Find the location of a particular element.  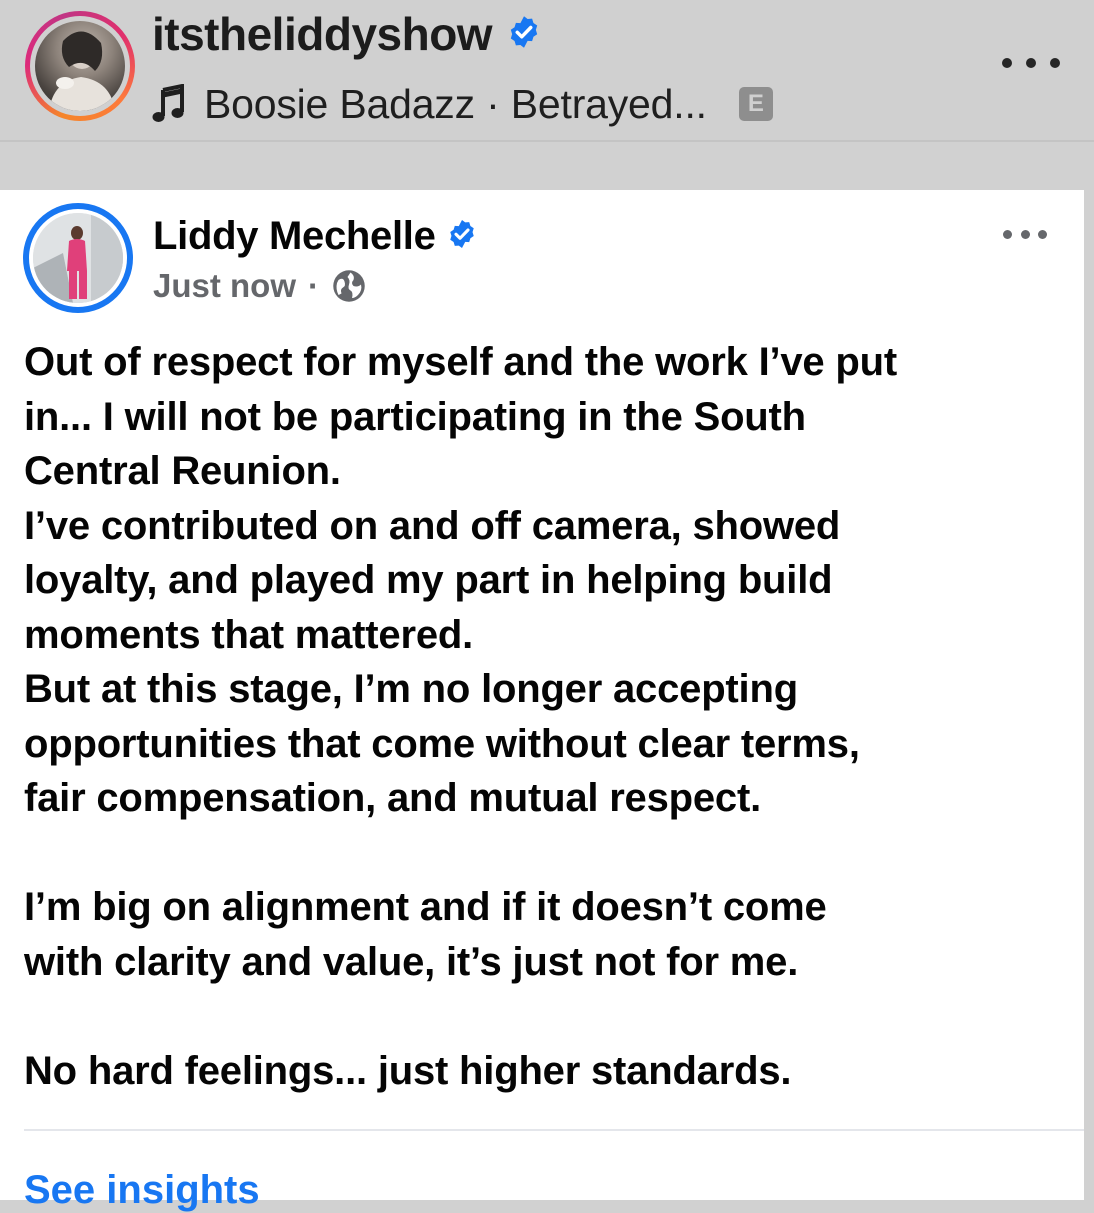

body-line: moments that mattered. is located at coordinates (249, 634).